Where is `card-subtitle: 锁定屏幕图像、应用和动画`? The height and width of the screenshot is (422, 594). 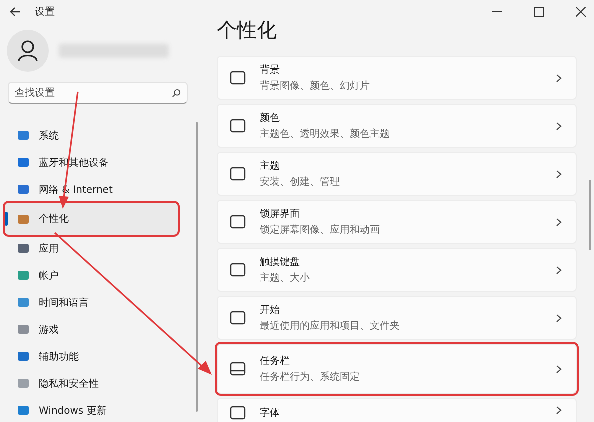 card-subtitle: 锁定屏幕图像、应用和动画 is located at coordinates (320, 230).